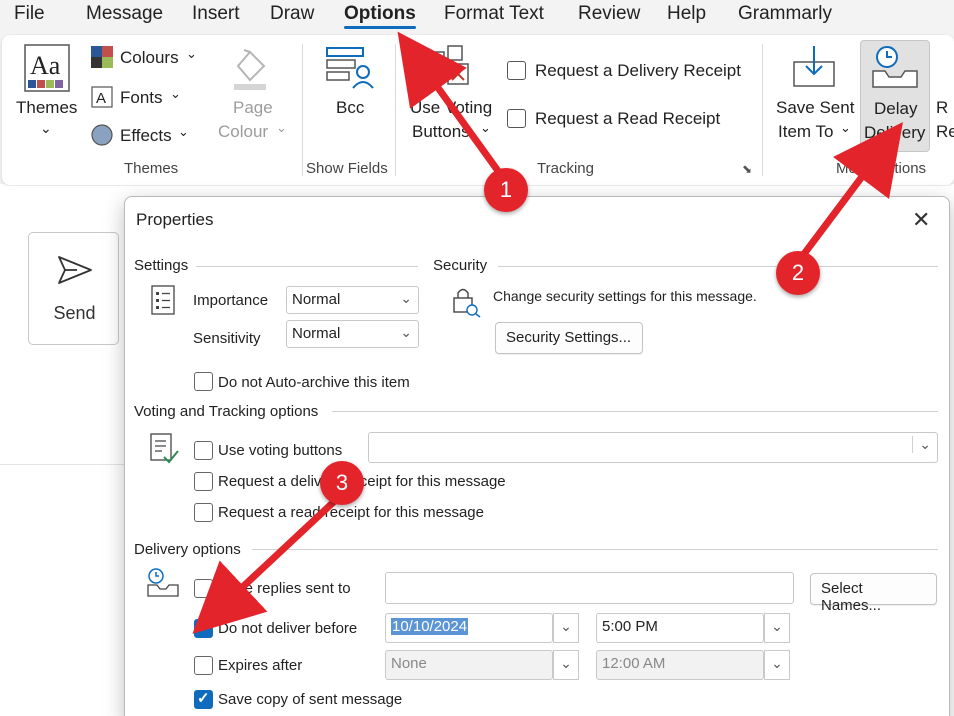  Describe the element at coordinates (75, 270) in the screenshot. I see `send-icon` at that location.